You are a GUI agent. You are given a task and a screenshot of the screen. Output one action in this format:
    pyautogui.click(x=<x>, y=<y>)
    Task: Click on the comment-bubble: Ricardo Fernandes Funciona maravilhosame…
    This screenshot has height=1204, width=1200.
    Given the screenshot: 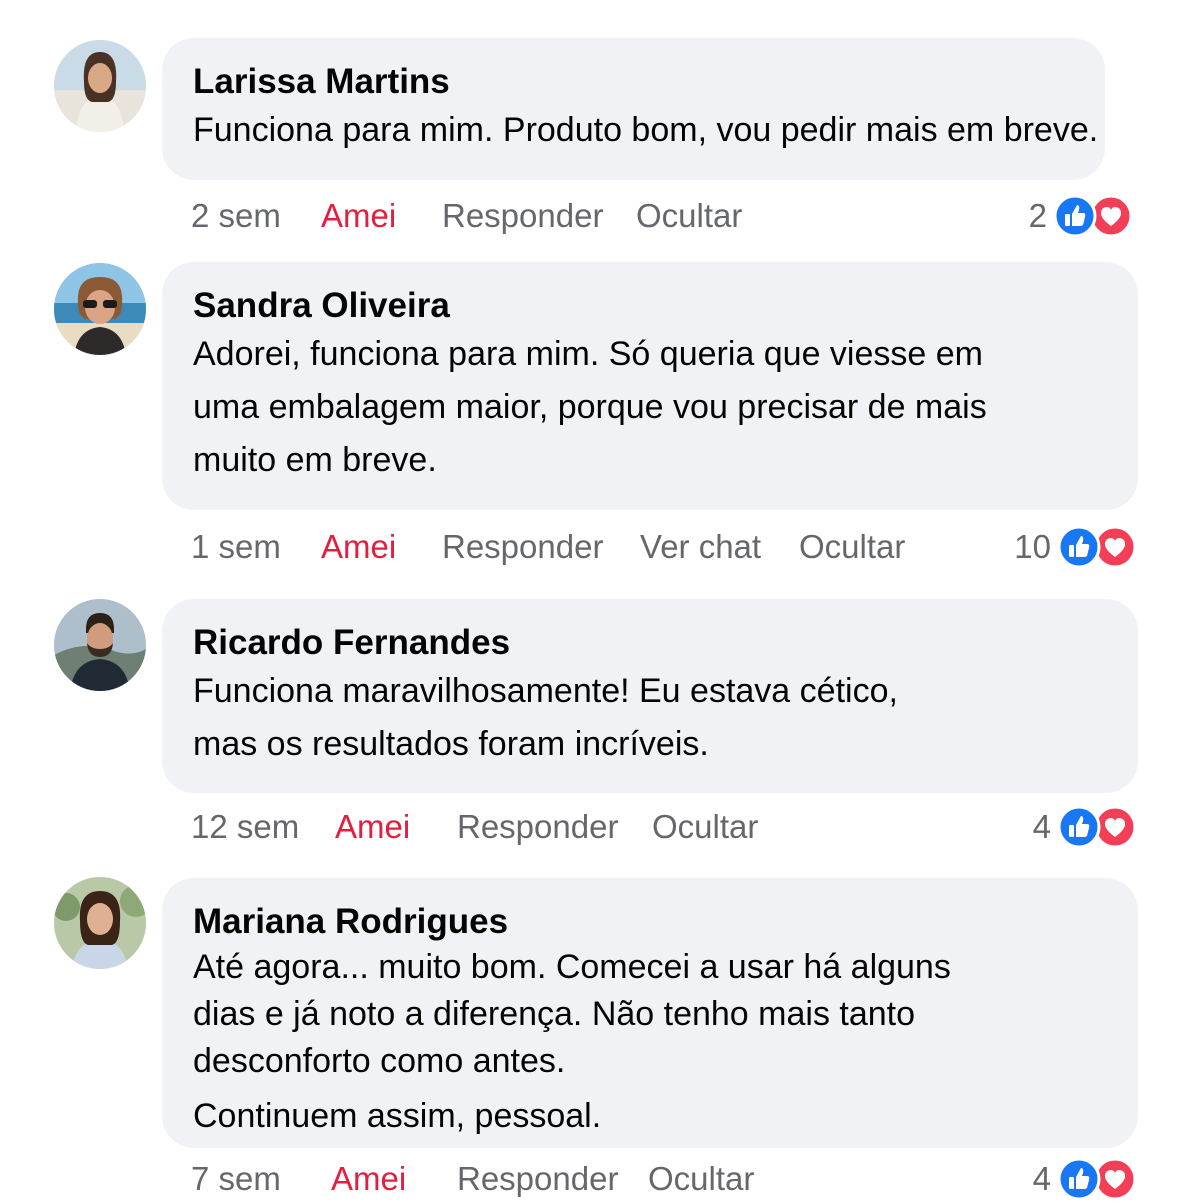 What is the action you would take?
    pyautogui.click(x=650, y=696)
    